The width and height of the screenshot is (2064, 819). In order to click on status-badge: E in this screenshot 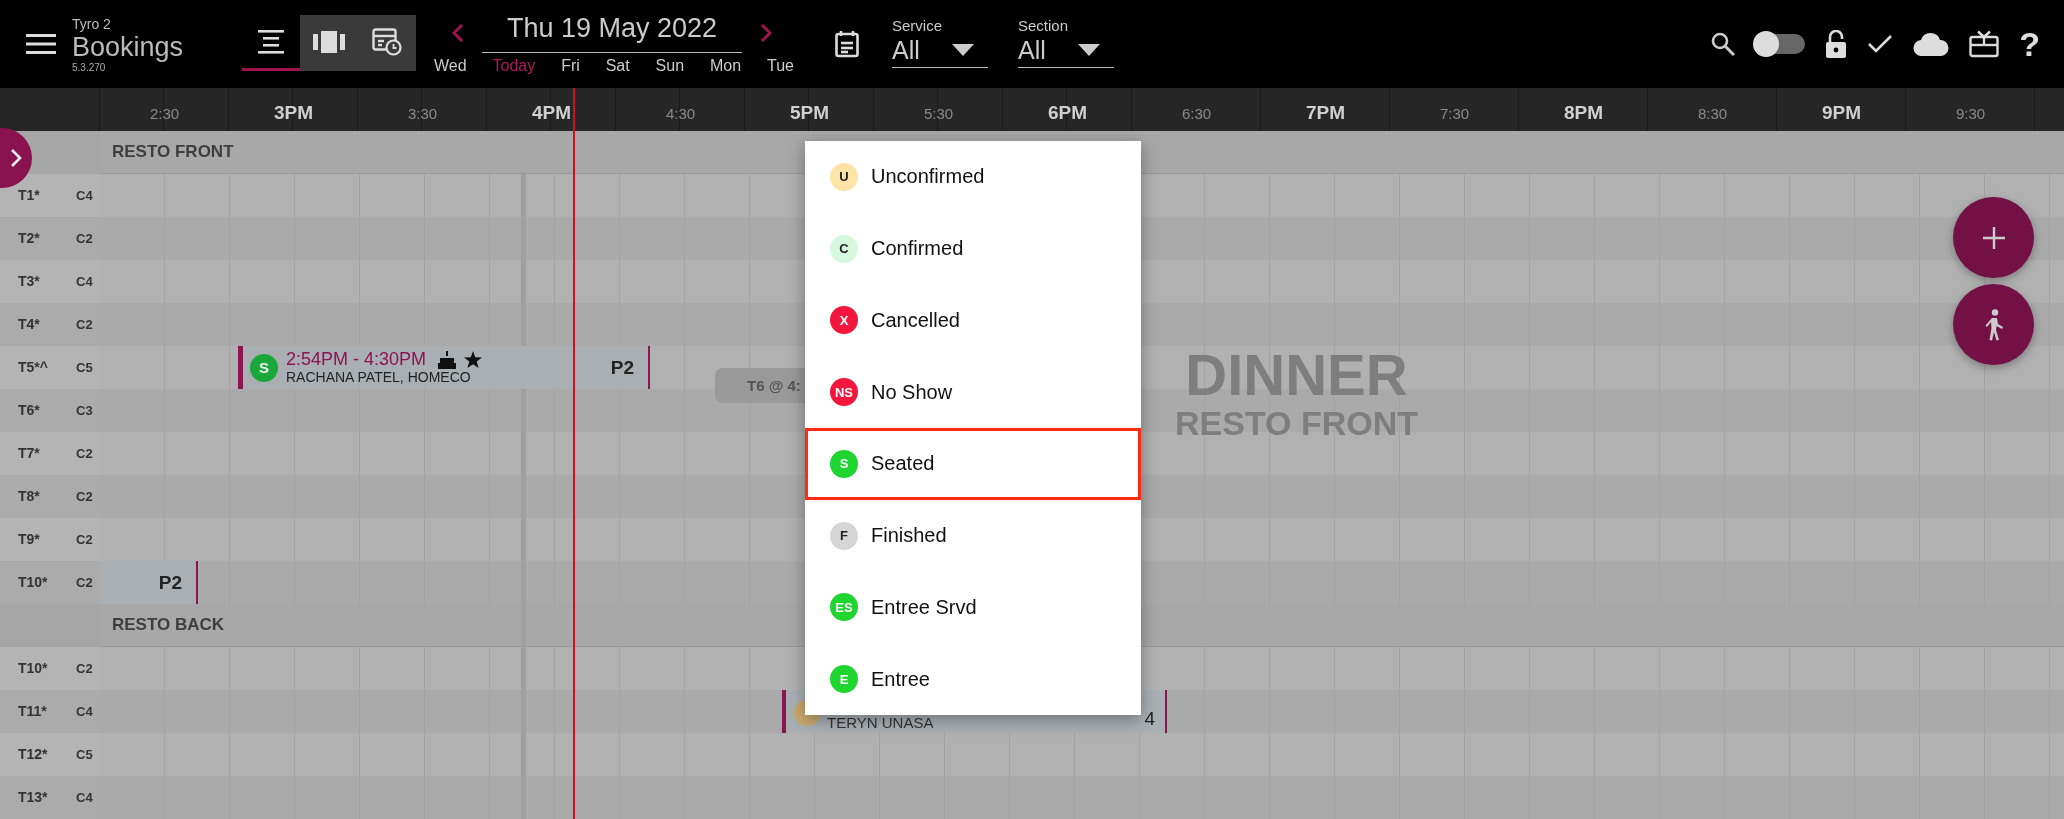, I will do `click(844, 679)`.